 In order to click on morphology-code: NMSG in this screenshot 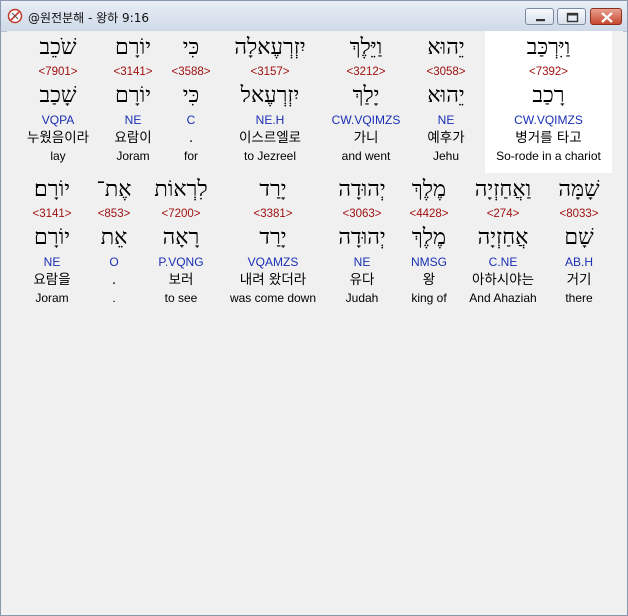, I will do `click(429, 262)`.